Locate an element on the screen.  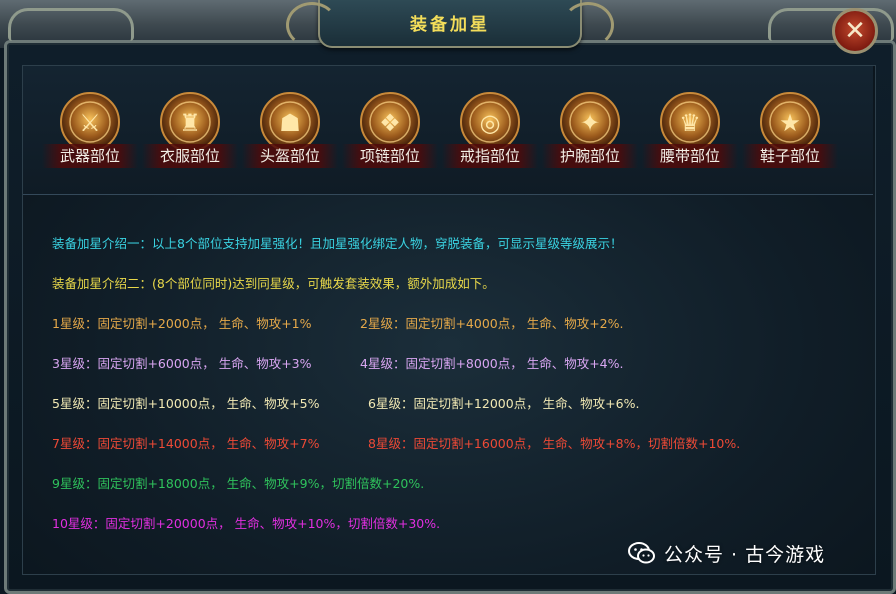
slot-8: ★ 鞋子部位 is located at coordinates (790, 130).